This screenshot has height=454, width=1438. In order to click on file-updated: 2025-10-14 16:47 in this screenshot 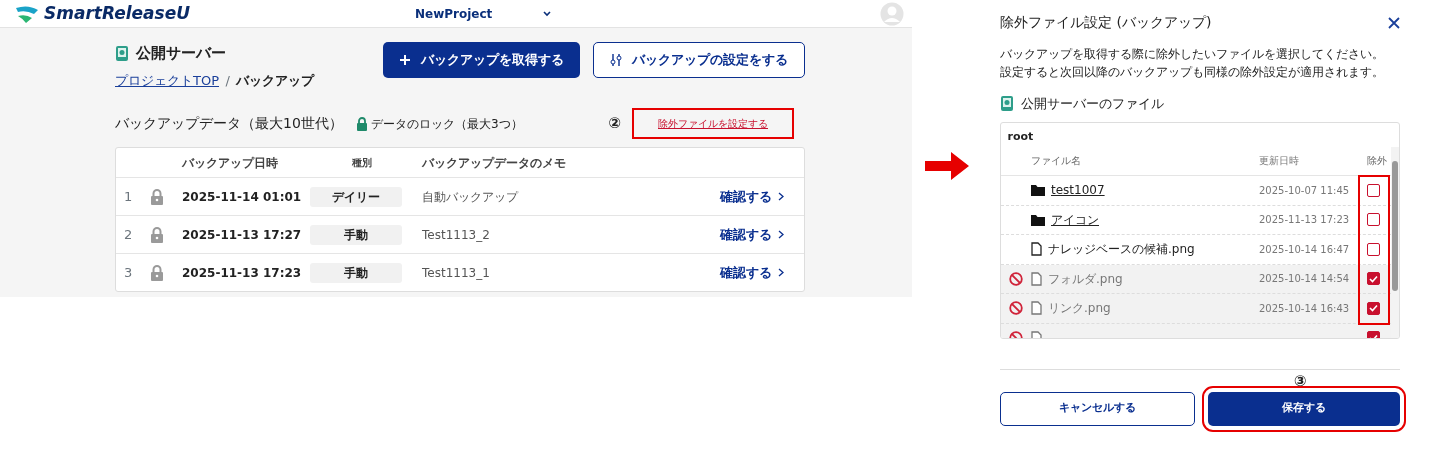, I will do `click(1304, 249)`.